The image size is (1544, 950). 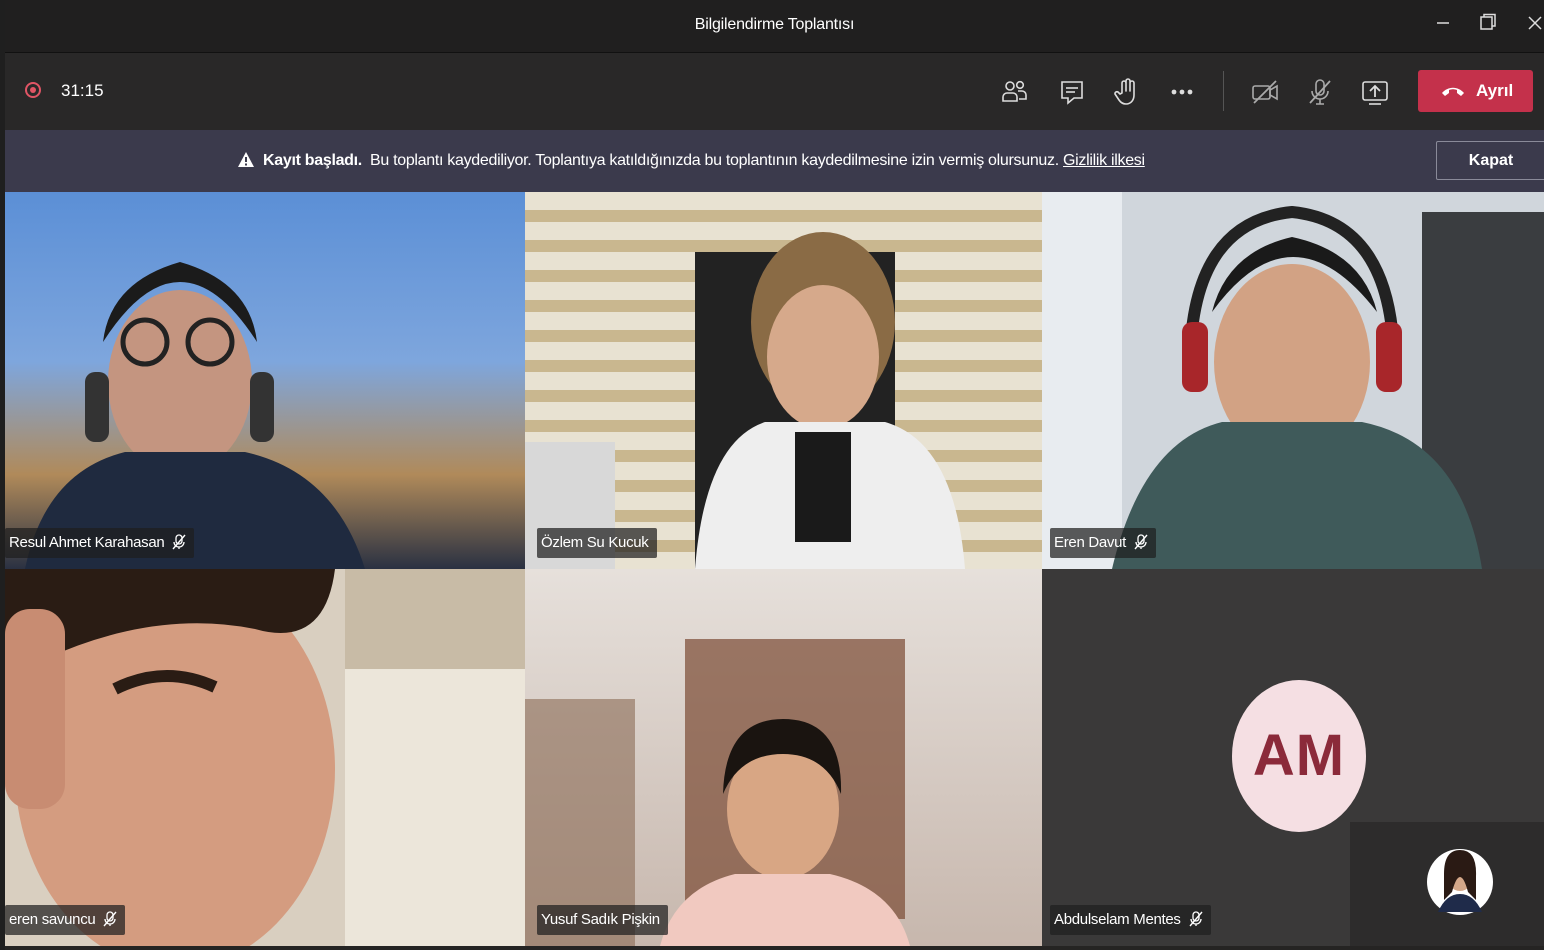 I want to click on video-tile: eren savuncu, so click(x=265, y=757).